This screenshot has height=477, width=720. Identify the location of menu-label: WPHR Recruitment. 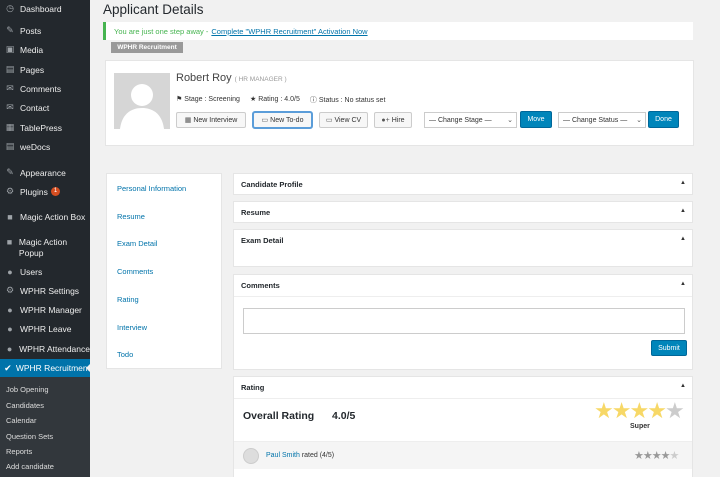
(52, 368).